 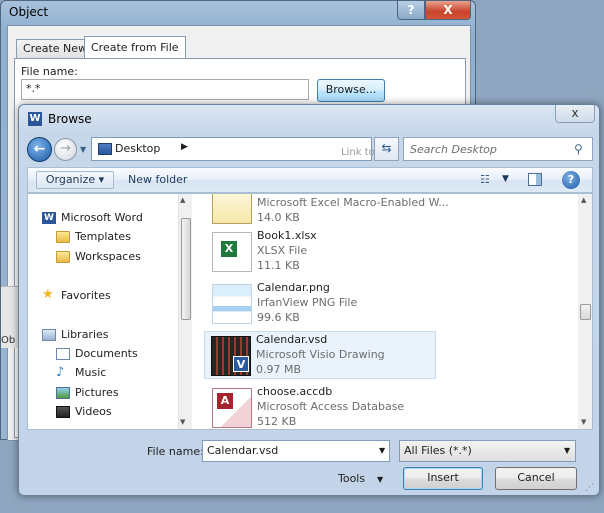 I want to click on file-size: 0.97 MB, so click(x=279, y=369).